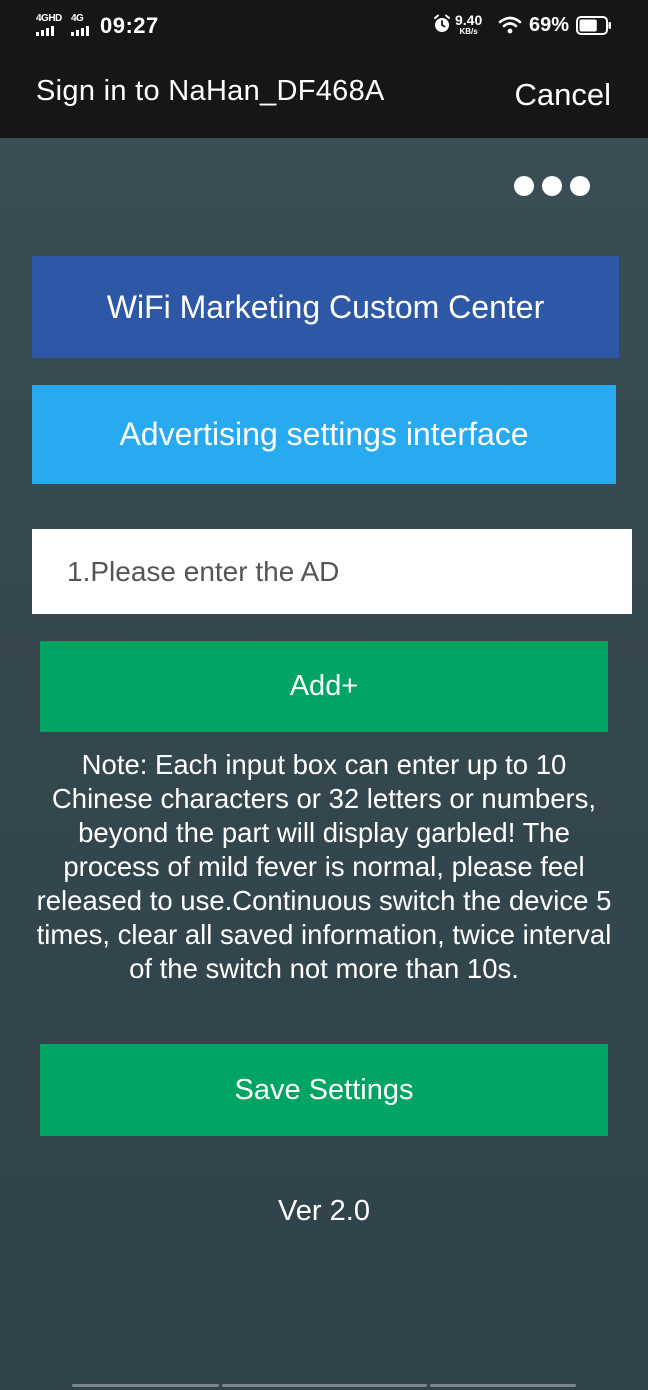  Describe the element at coordinates (49, 18) in the screenshot. I see `signal-1-label: 4GHD` at that location.